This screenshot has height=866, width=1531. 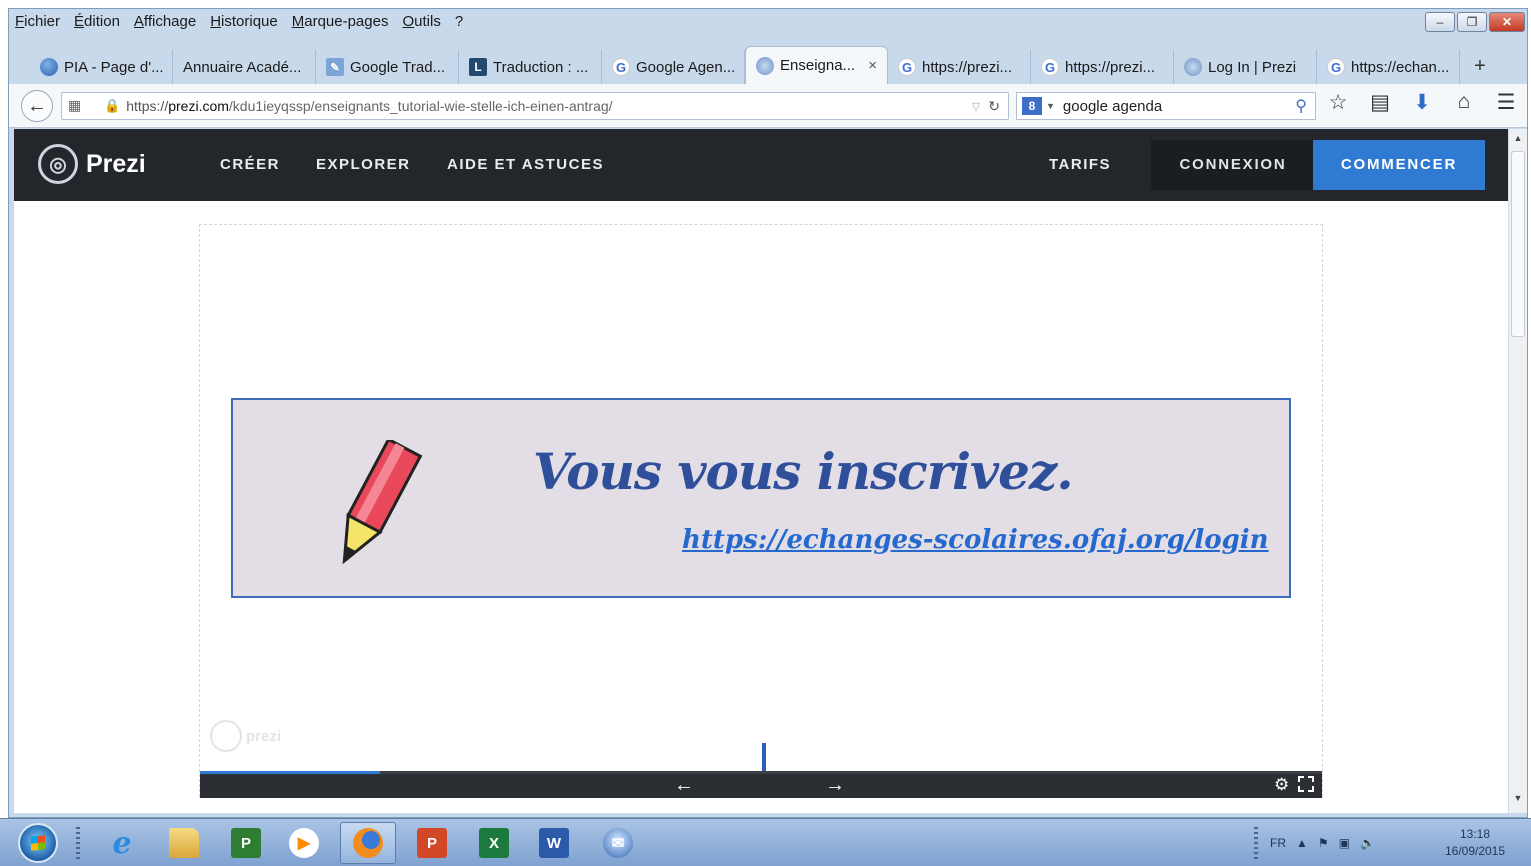 I want to click on media-player-icon: ▶, so click(x=304, y=843).